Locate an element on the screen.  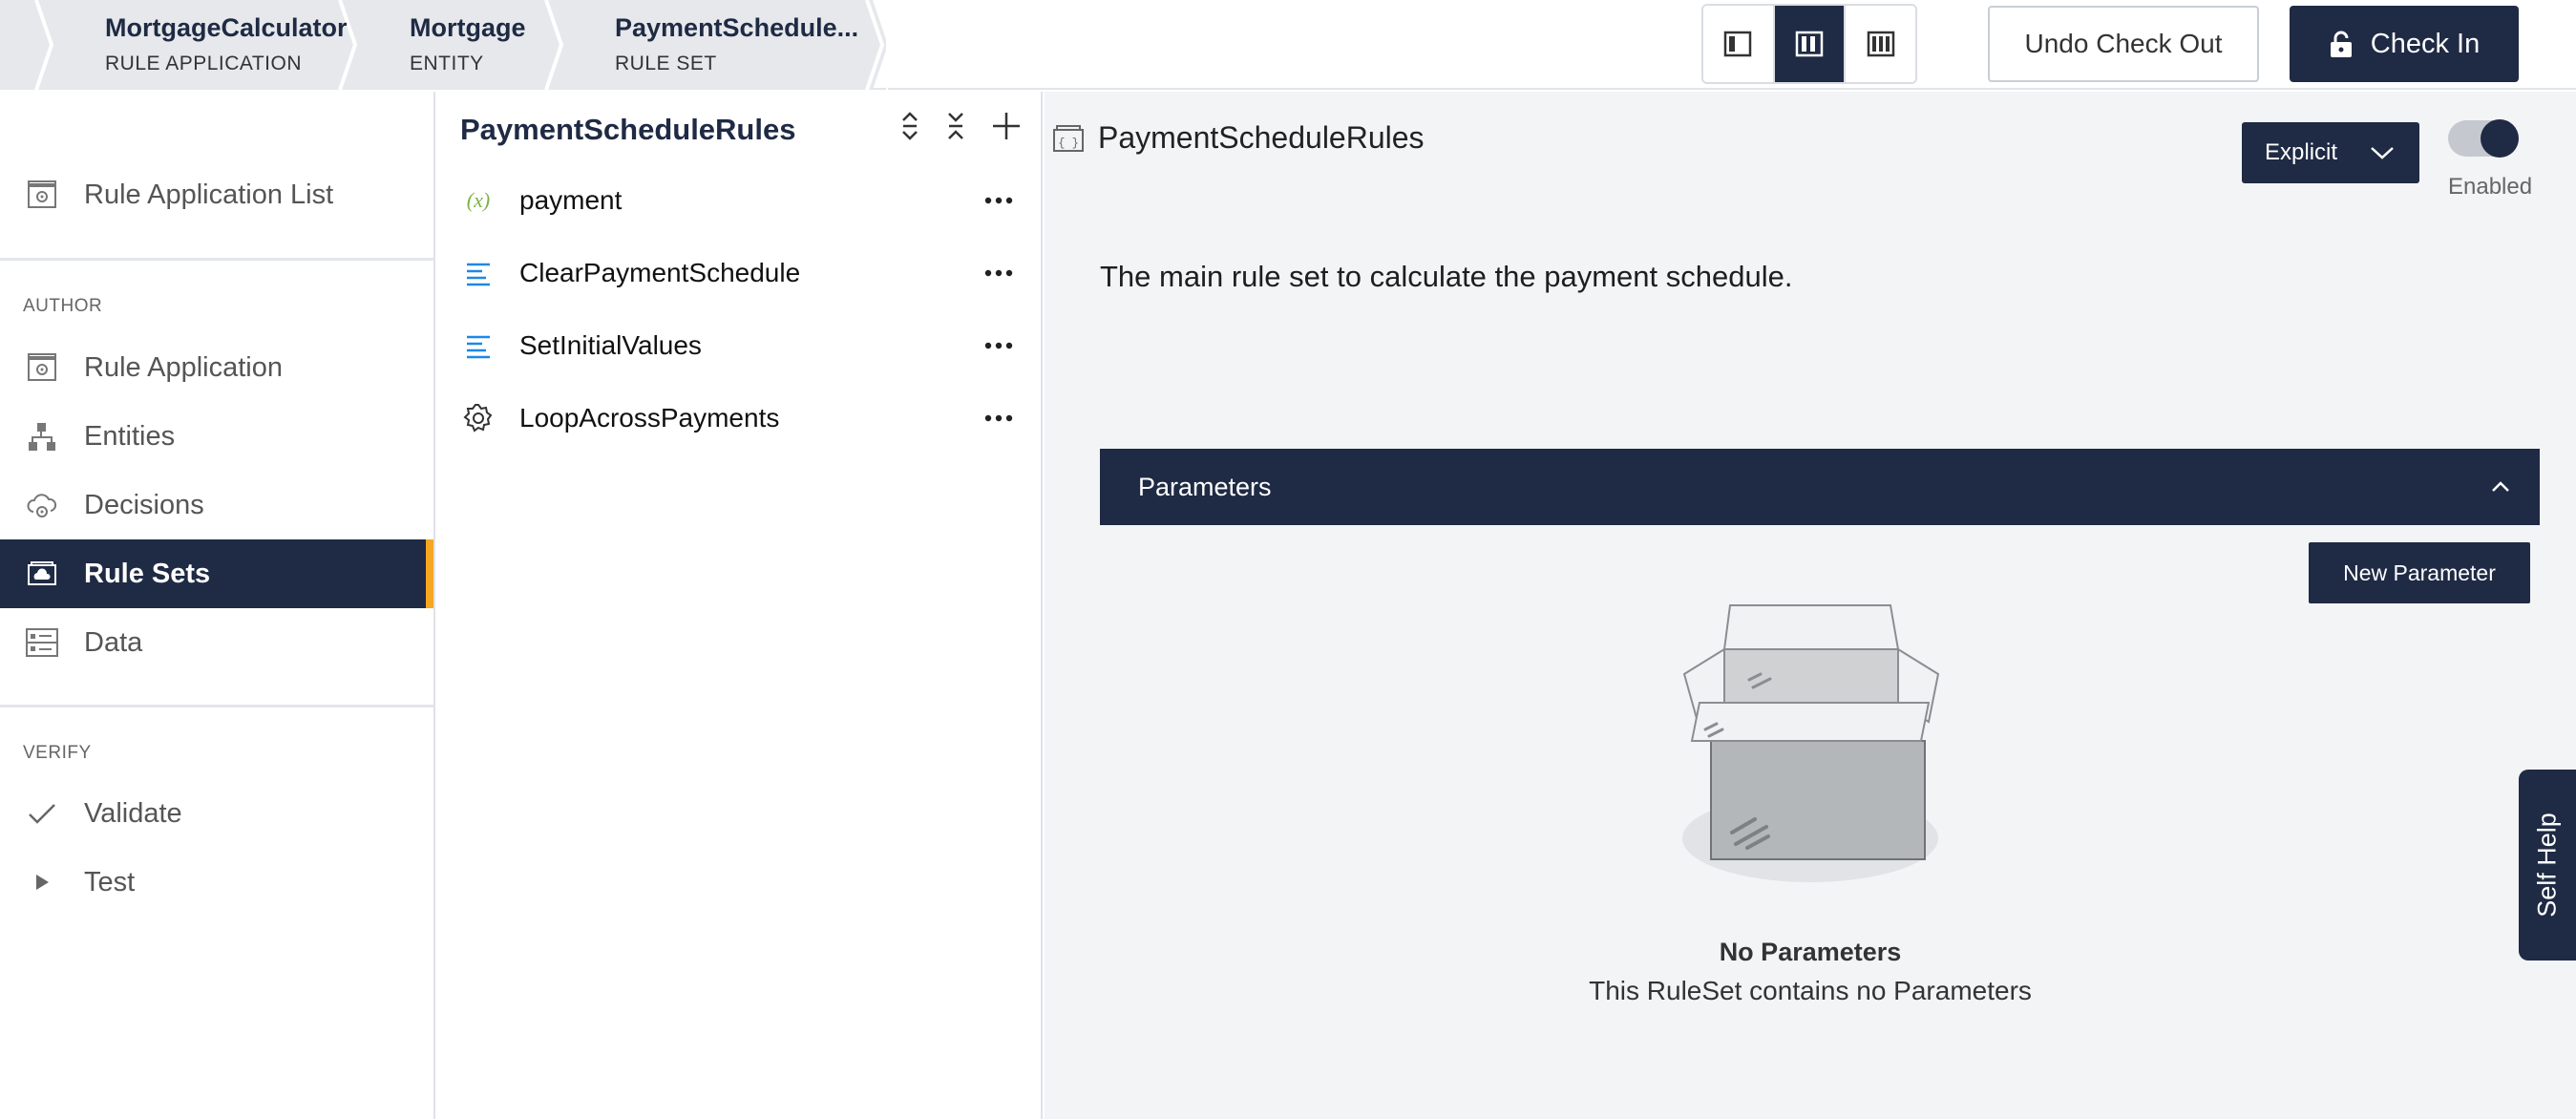
nav-label: Rule Sets is located at coordinates (147, 573).